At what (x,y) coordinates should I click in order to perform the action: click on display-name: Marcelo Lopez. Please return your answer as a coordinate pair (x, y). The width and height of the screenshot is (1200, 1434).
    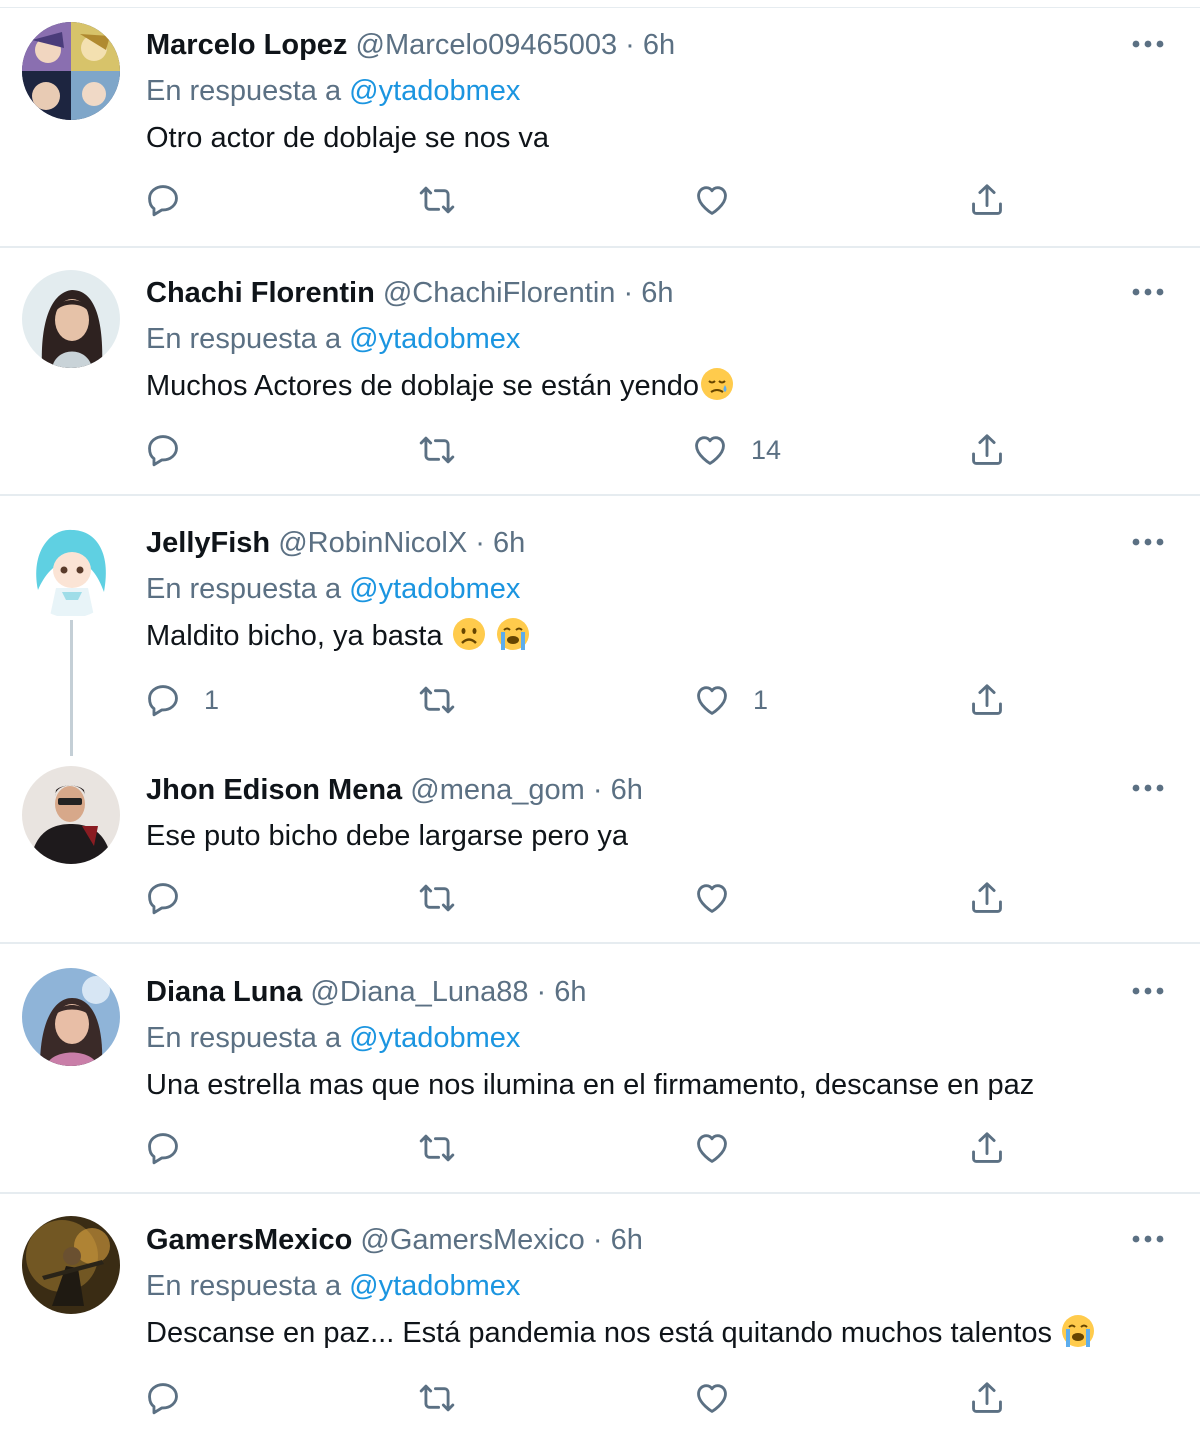
    Looking at the image, I should click on (246, 45).